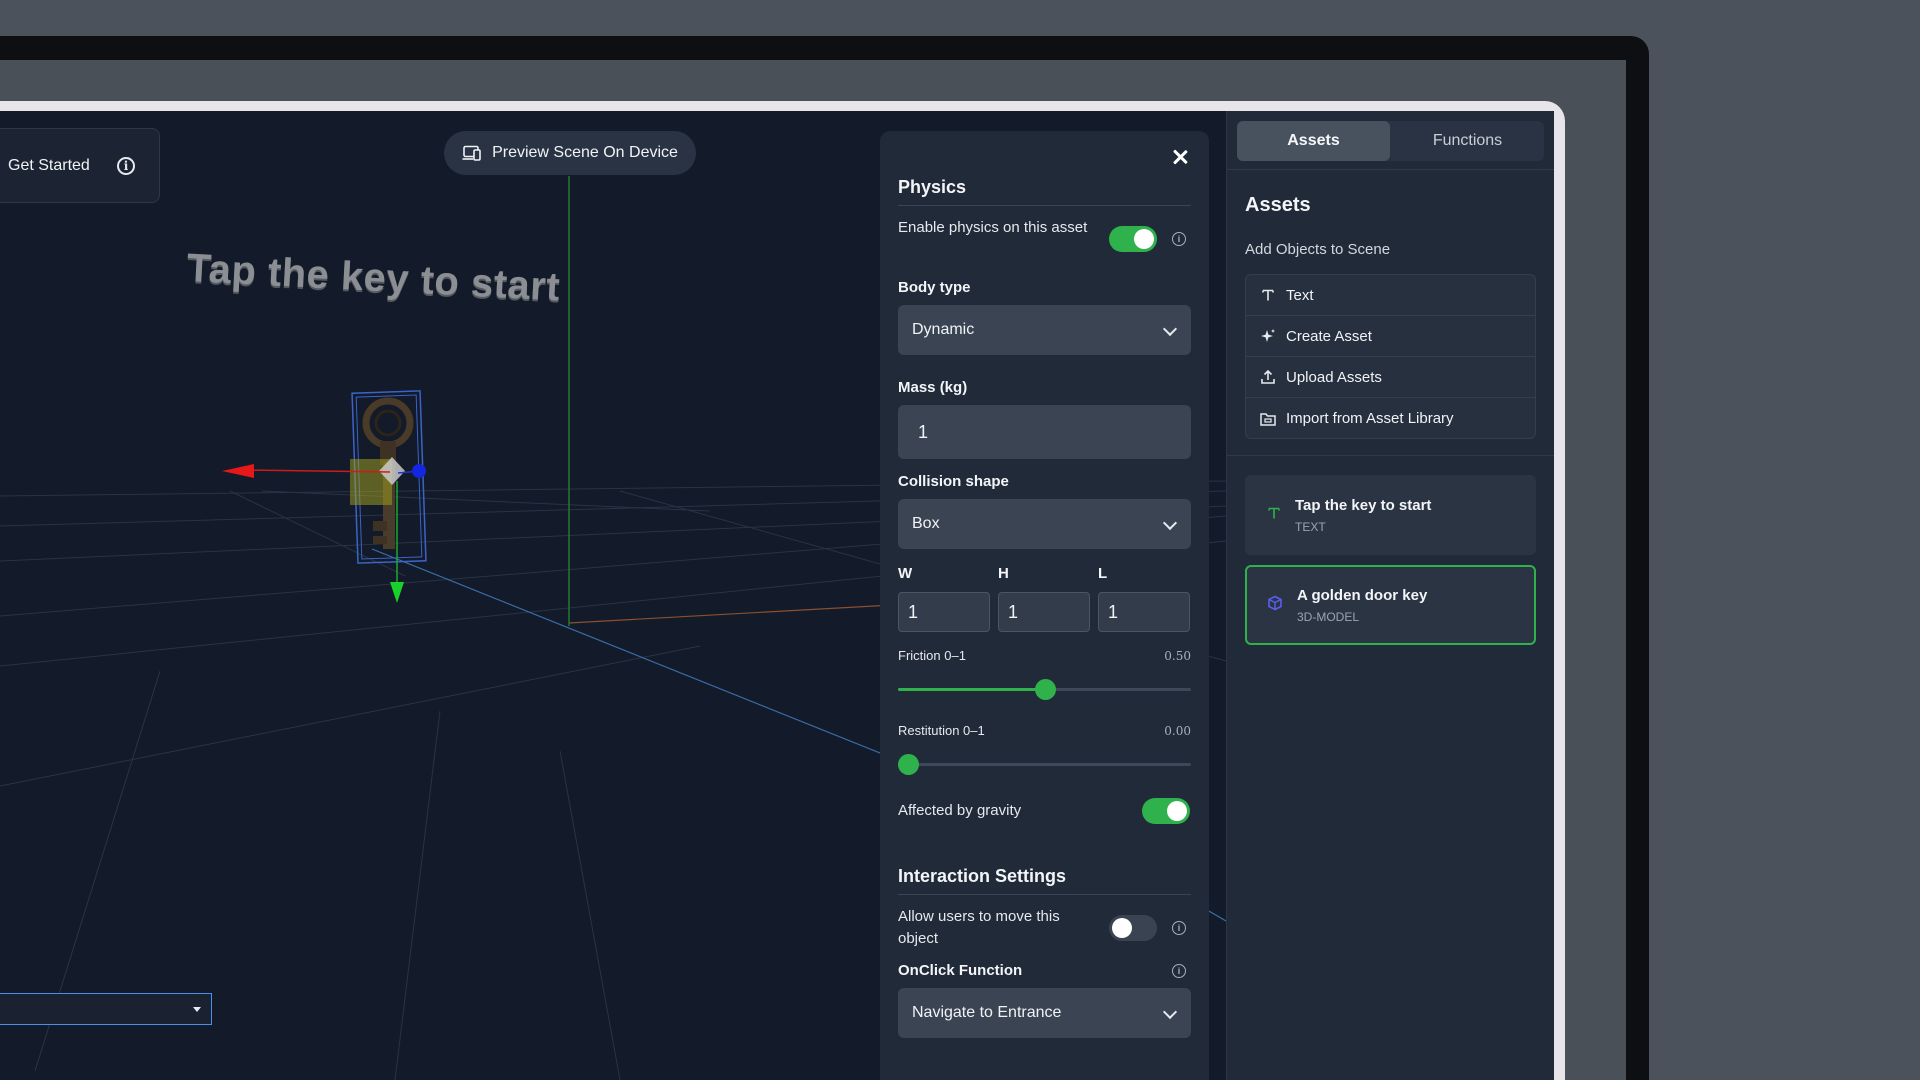  What do you see at coordinates (1180, 157) in the screenshot?
I see `close-icon` at bounding box center [1180, 157].